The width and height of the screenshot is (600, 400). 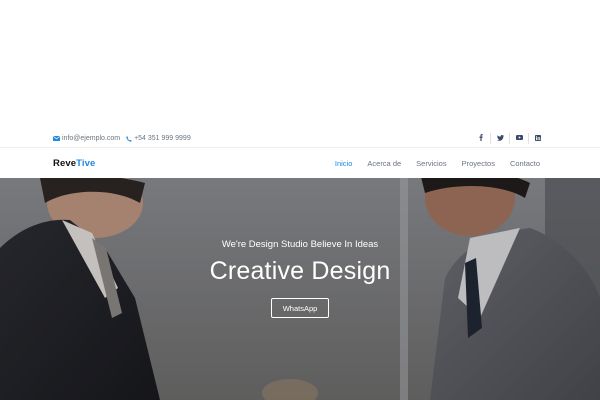 I want to click on youtube-link, so click(x=518, y=138).